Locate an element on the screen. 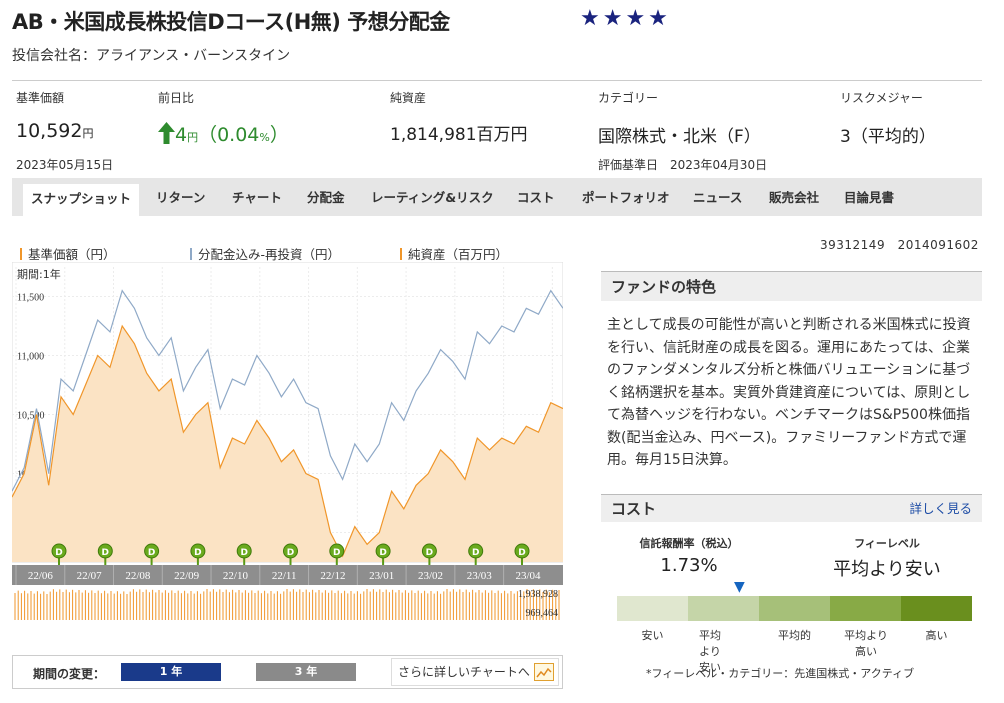  category-label: カテゴリー is located at coordinates (628, 98).